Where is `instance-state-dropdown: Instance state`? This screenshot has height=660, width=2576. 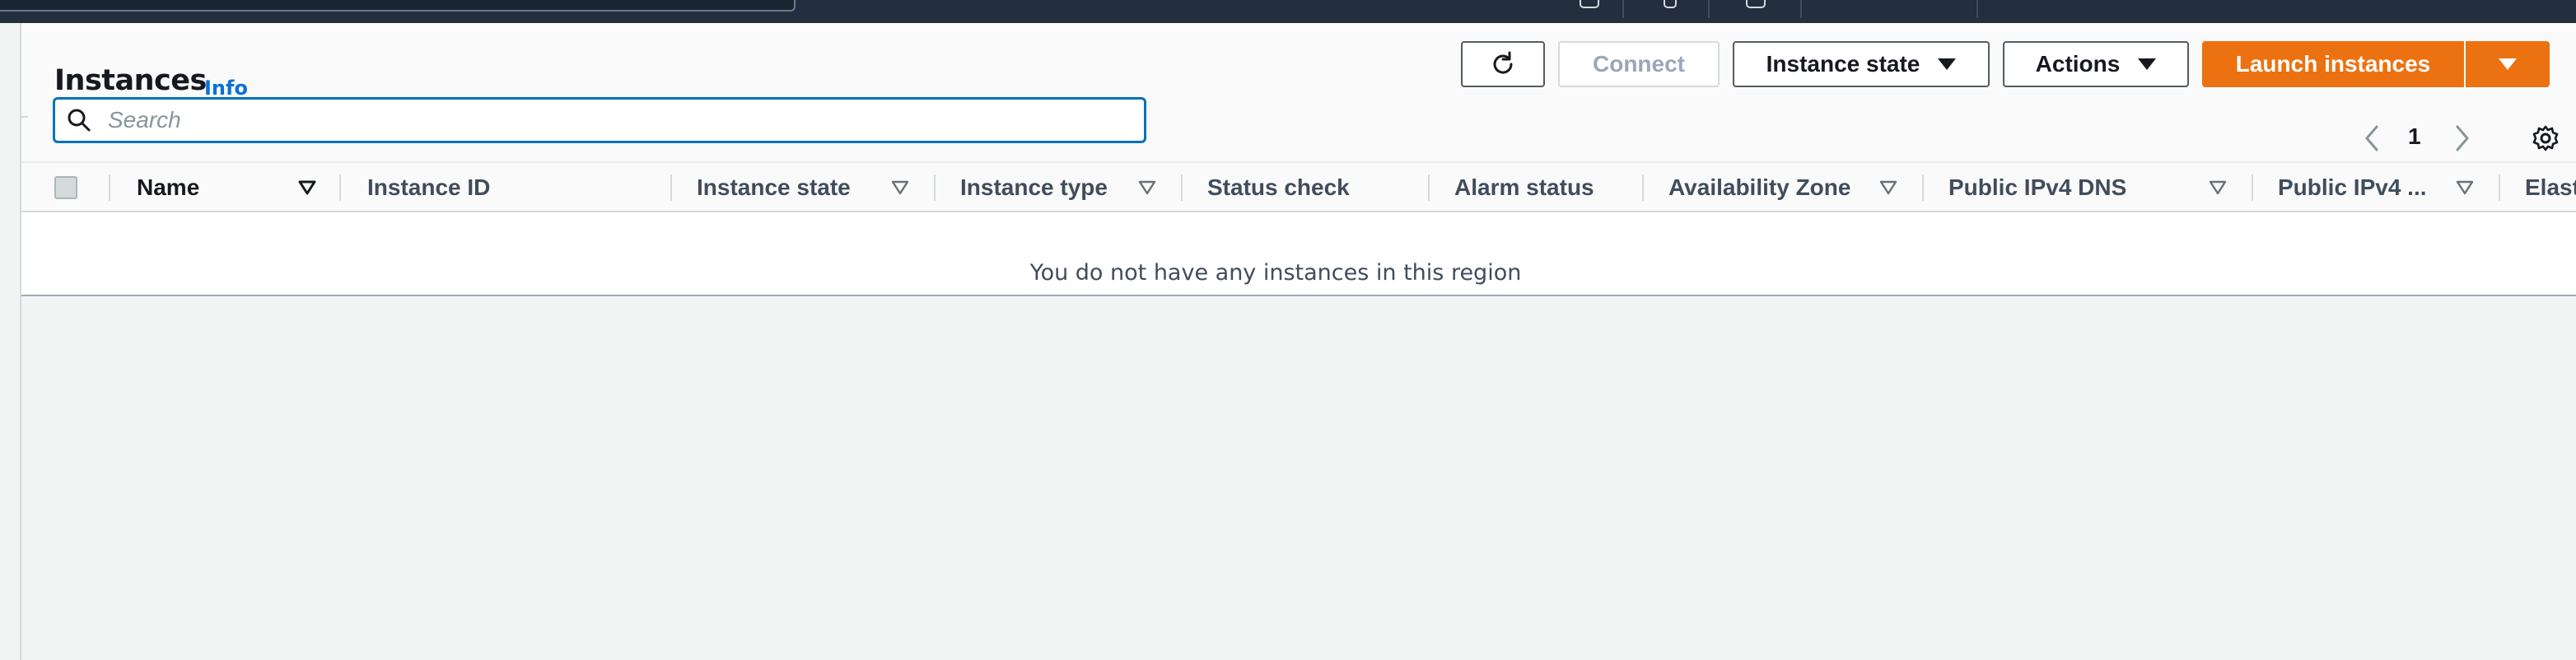
instance-state-dropdown: Instance state is located at coordinates (1861, 64).